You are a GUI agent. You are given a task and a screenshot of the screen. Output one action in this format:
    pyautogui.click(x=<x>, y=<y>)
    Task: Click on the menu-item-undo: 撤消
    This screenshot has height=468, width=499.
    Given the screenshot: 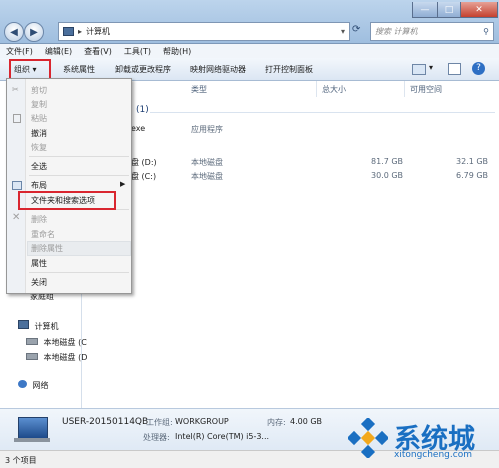 What is the action you would take?
    pyautogui.click(x=39, y=133)
    